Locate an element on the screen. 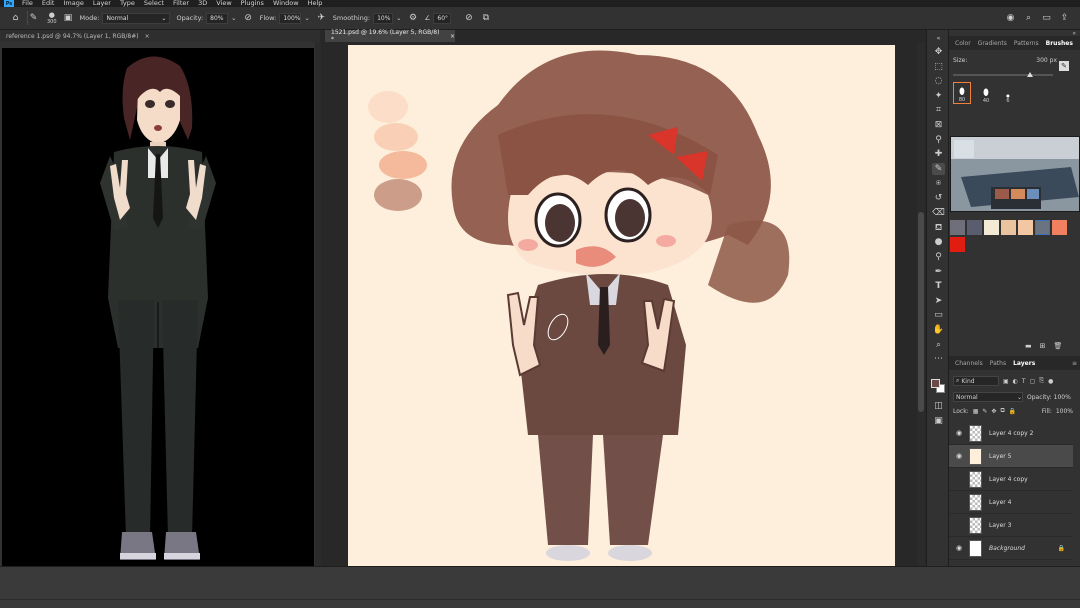  eraser-tool-icon: ⌫ is located at coordinates (938, 213).